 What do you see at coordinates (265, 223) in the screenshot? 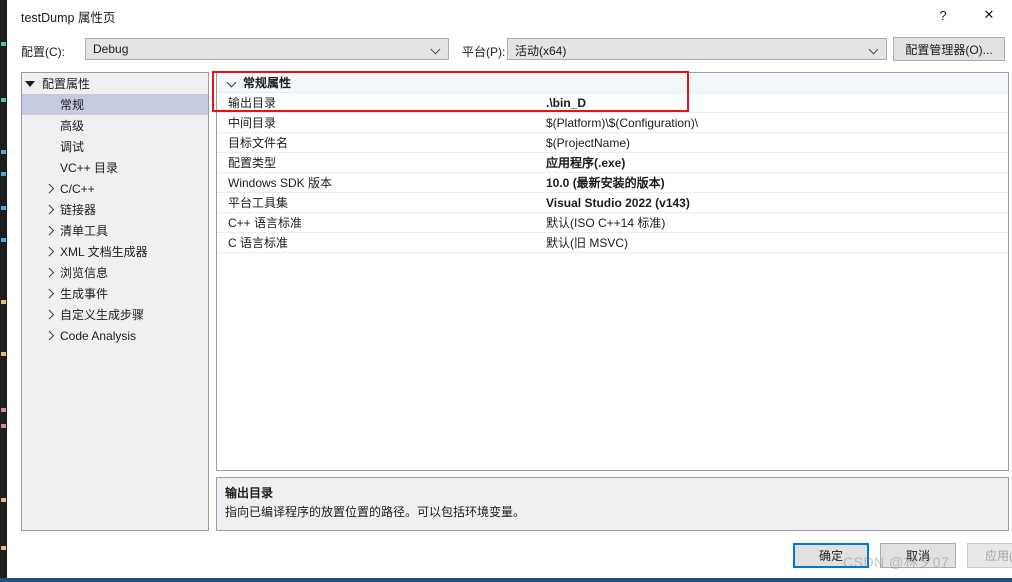
I see `property-name: C++ 语言标准` at bounding box center [265, 223].